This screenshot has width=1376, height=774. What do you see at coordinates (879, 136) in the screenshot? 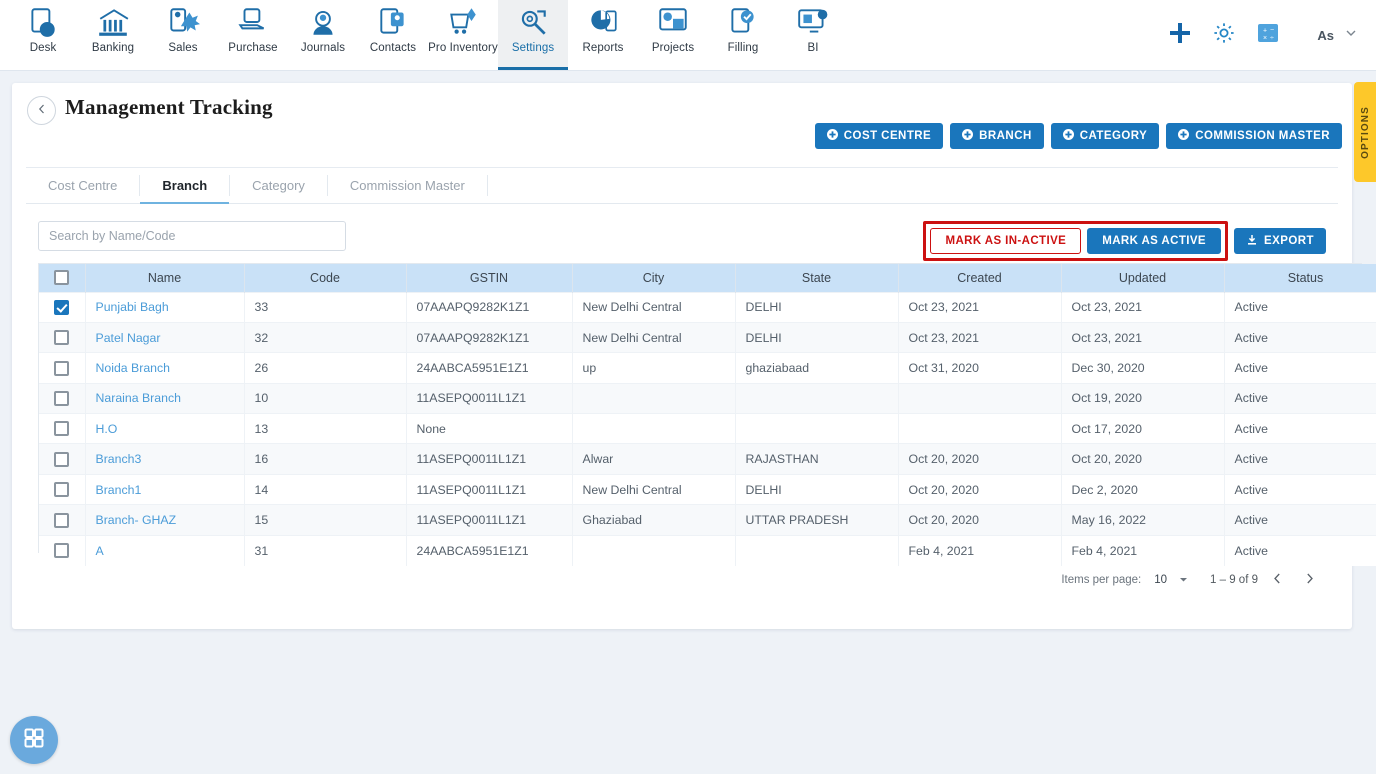
I see `create-cost-centre-button: COST CENTRE` at bounding box center [879, 136].